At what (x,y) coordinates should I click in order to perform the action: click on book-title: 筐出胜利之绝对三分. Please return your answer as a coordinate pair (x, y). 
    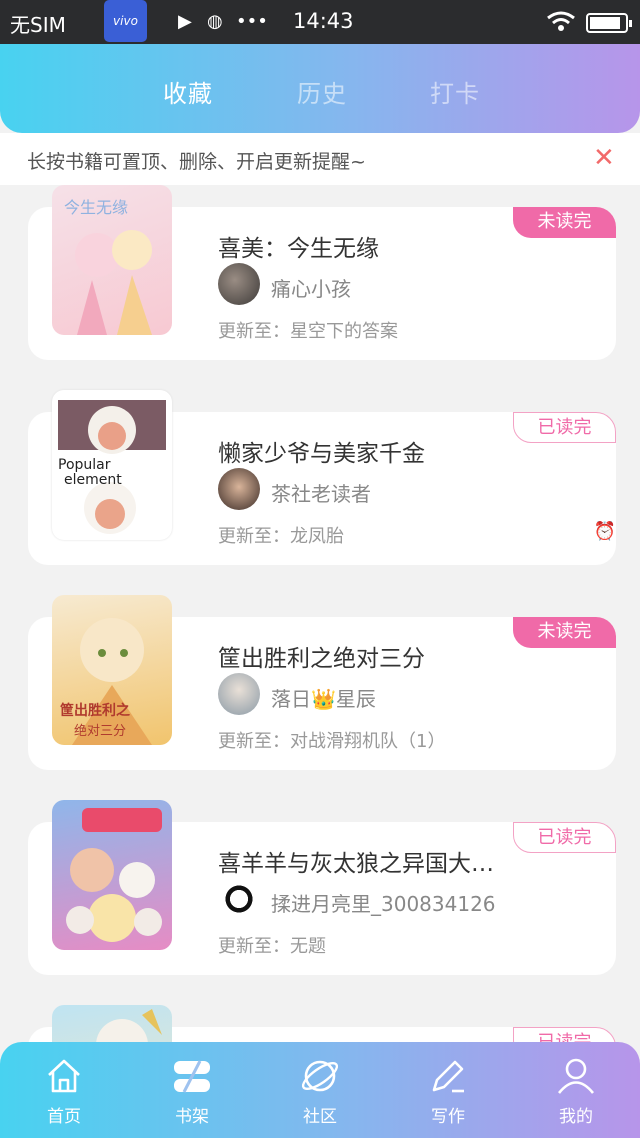
    Looking at the image, I should click on (321, 656).